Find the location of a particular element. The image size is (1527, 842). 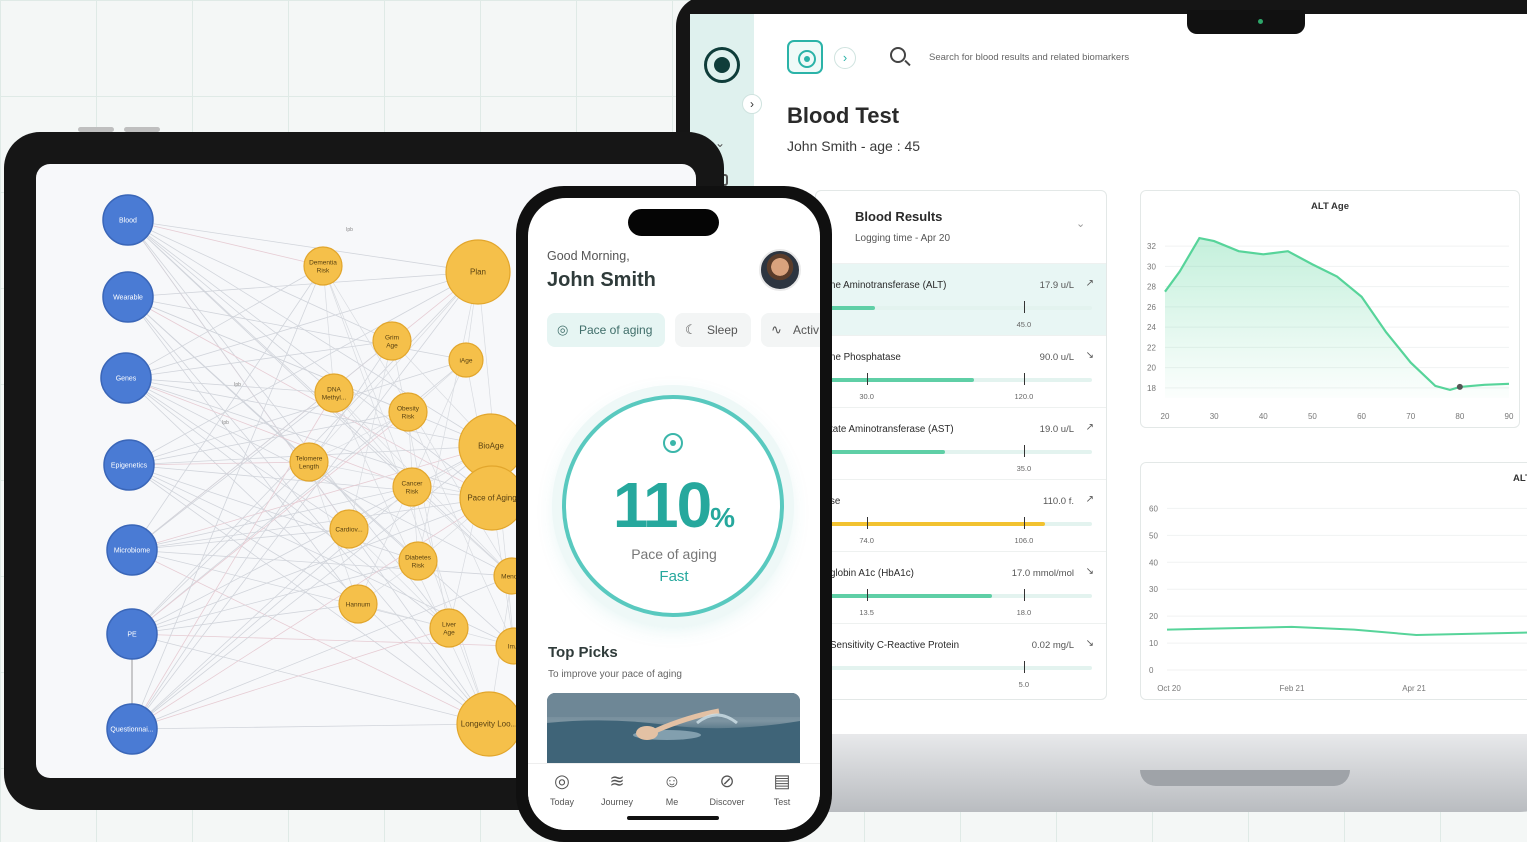

chip-pace-of-aging: ◎ Pace of aging is located at coordinates (606, 330).